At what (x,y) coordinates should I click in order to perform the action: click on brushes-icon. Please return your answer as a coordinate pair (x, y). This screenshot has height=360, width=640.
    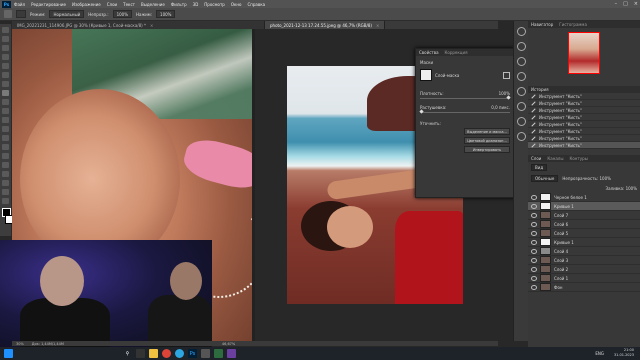
    Looking at the image, I should click on (521, 76).